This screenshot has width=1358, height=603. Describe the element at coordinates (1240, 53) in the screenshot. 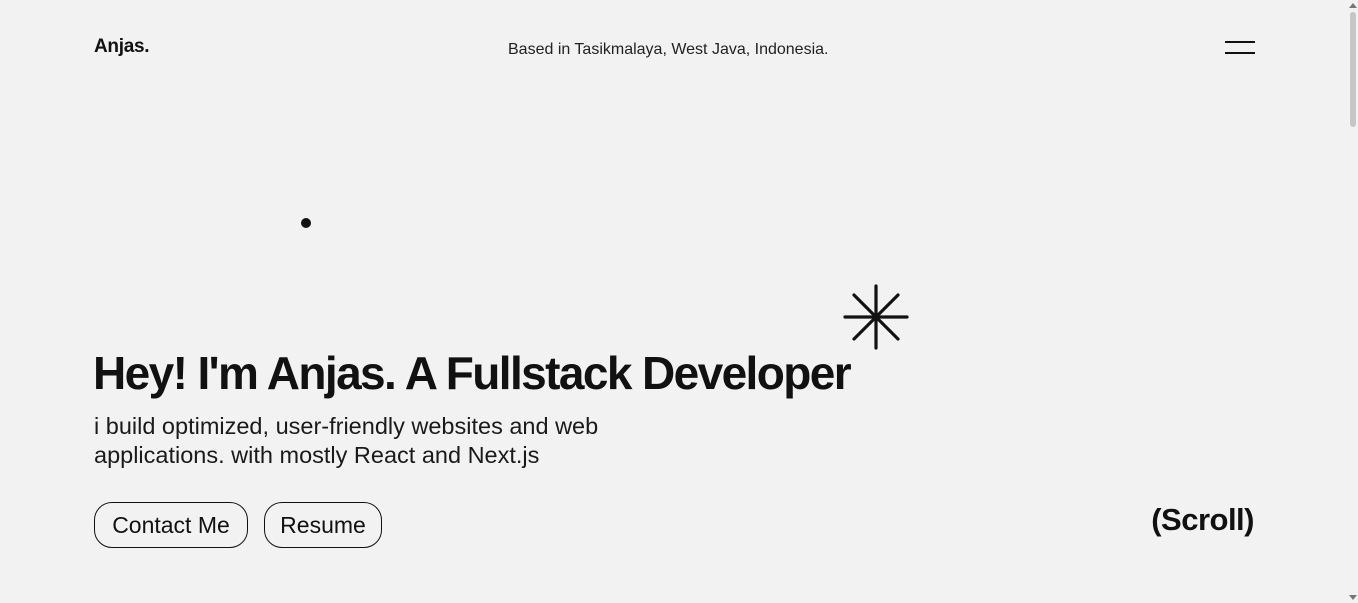

I see `menu-line-bottom` at that location.